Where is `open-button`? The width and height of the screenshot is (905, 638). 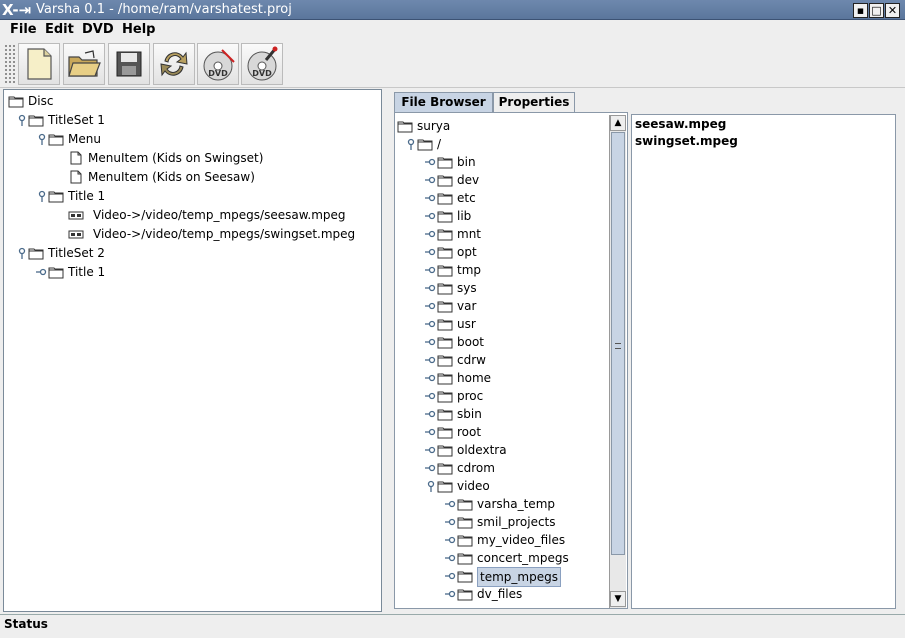
open-button is located at coordinates (84, 64).